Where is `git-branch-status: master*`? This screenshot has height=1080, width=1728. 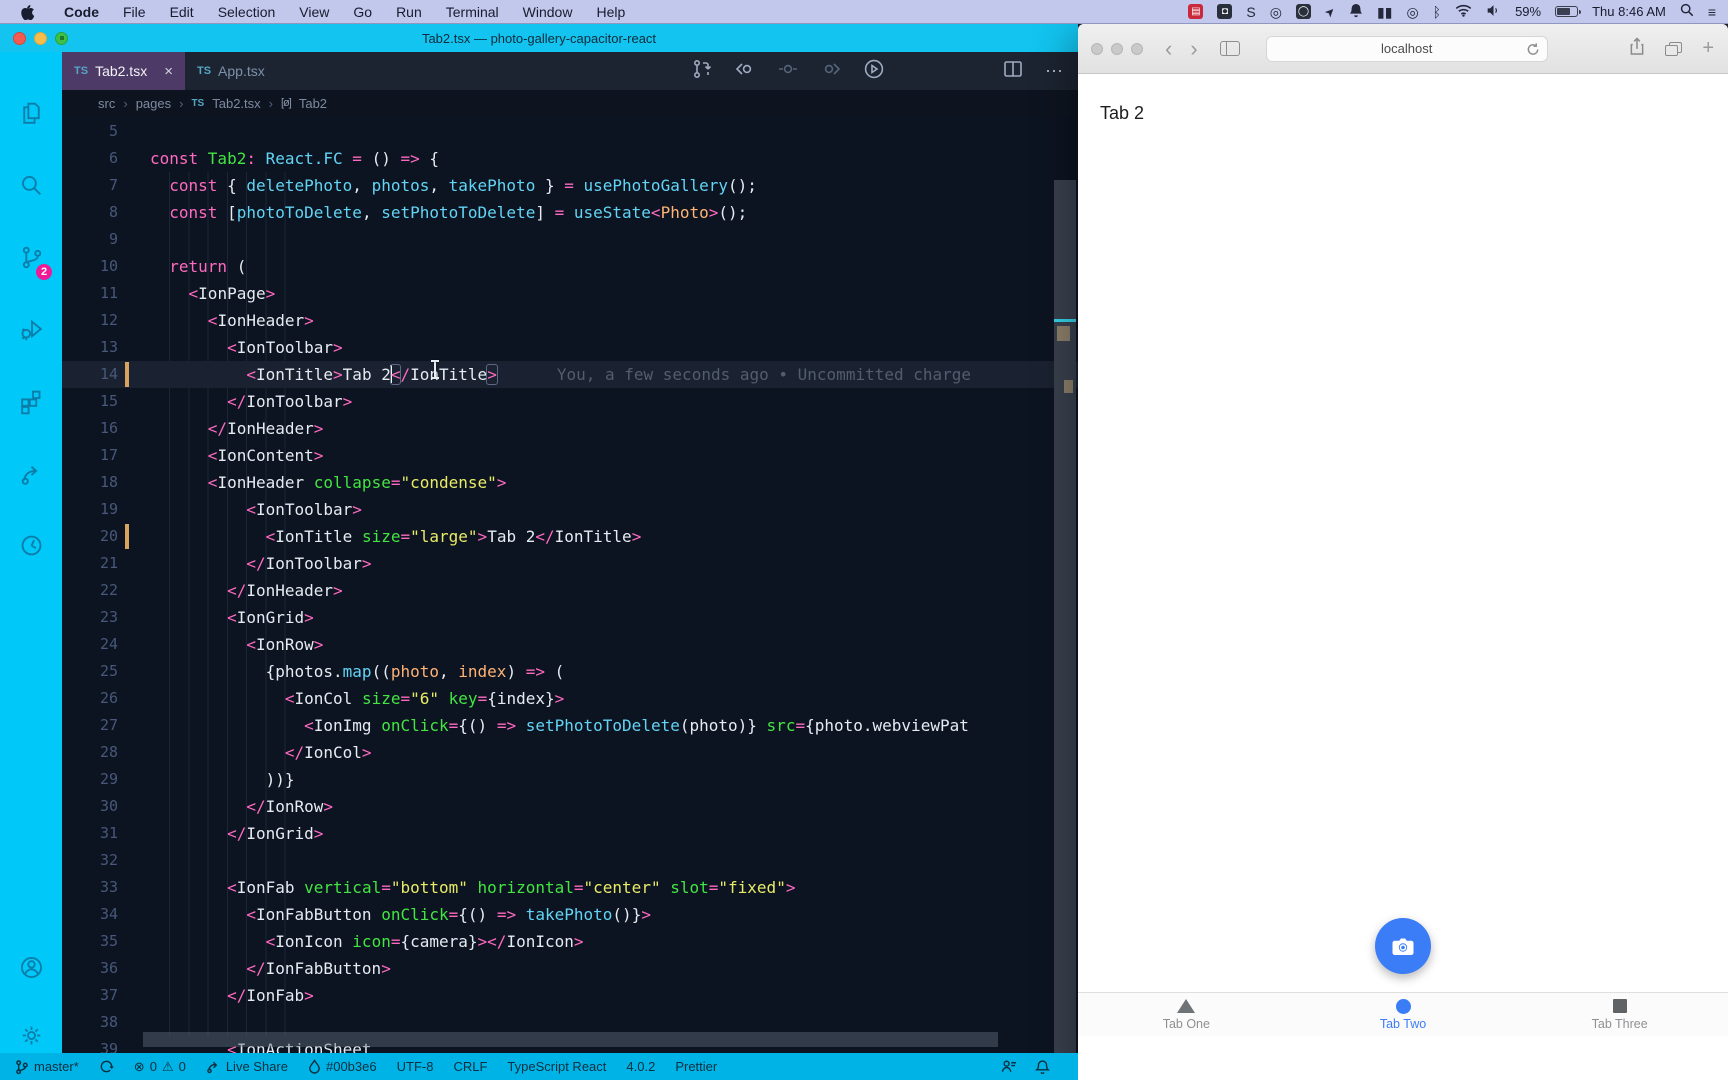 git-branch-status: master* is located at coordinates (46, 1067).